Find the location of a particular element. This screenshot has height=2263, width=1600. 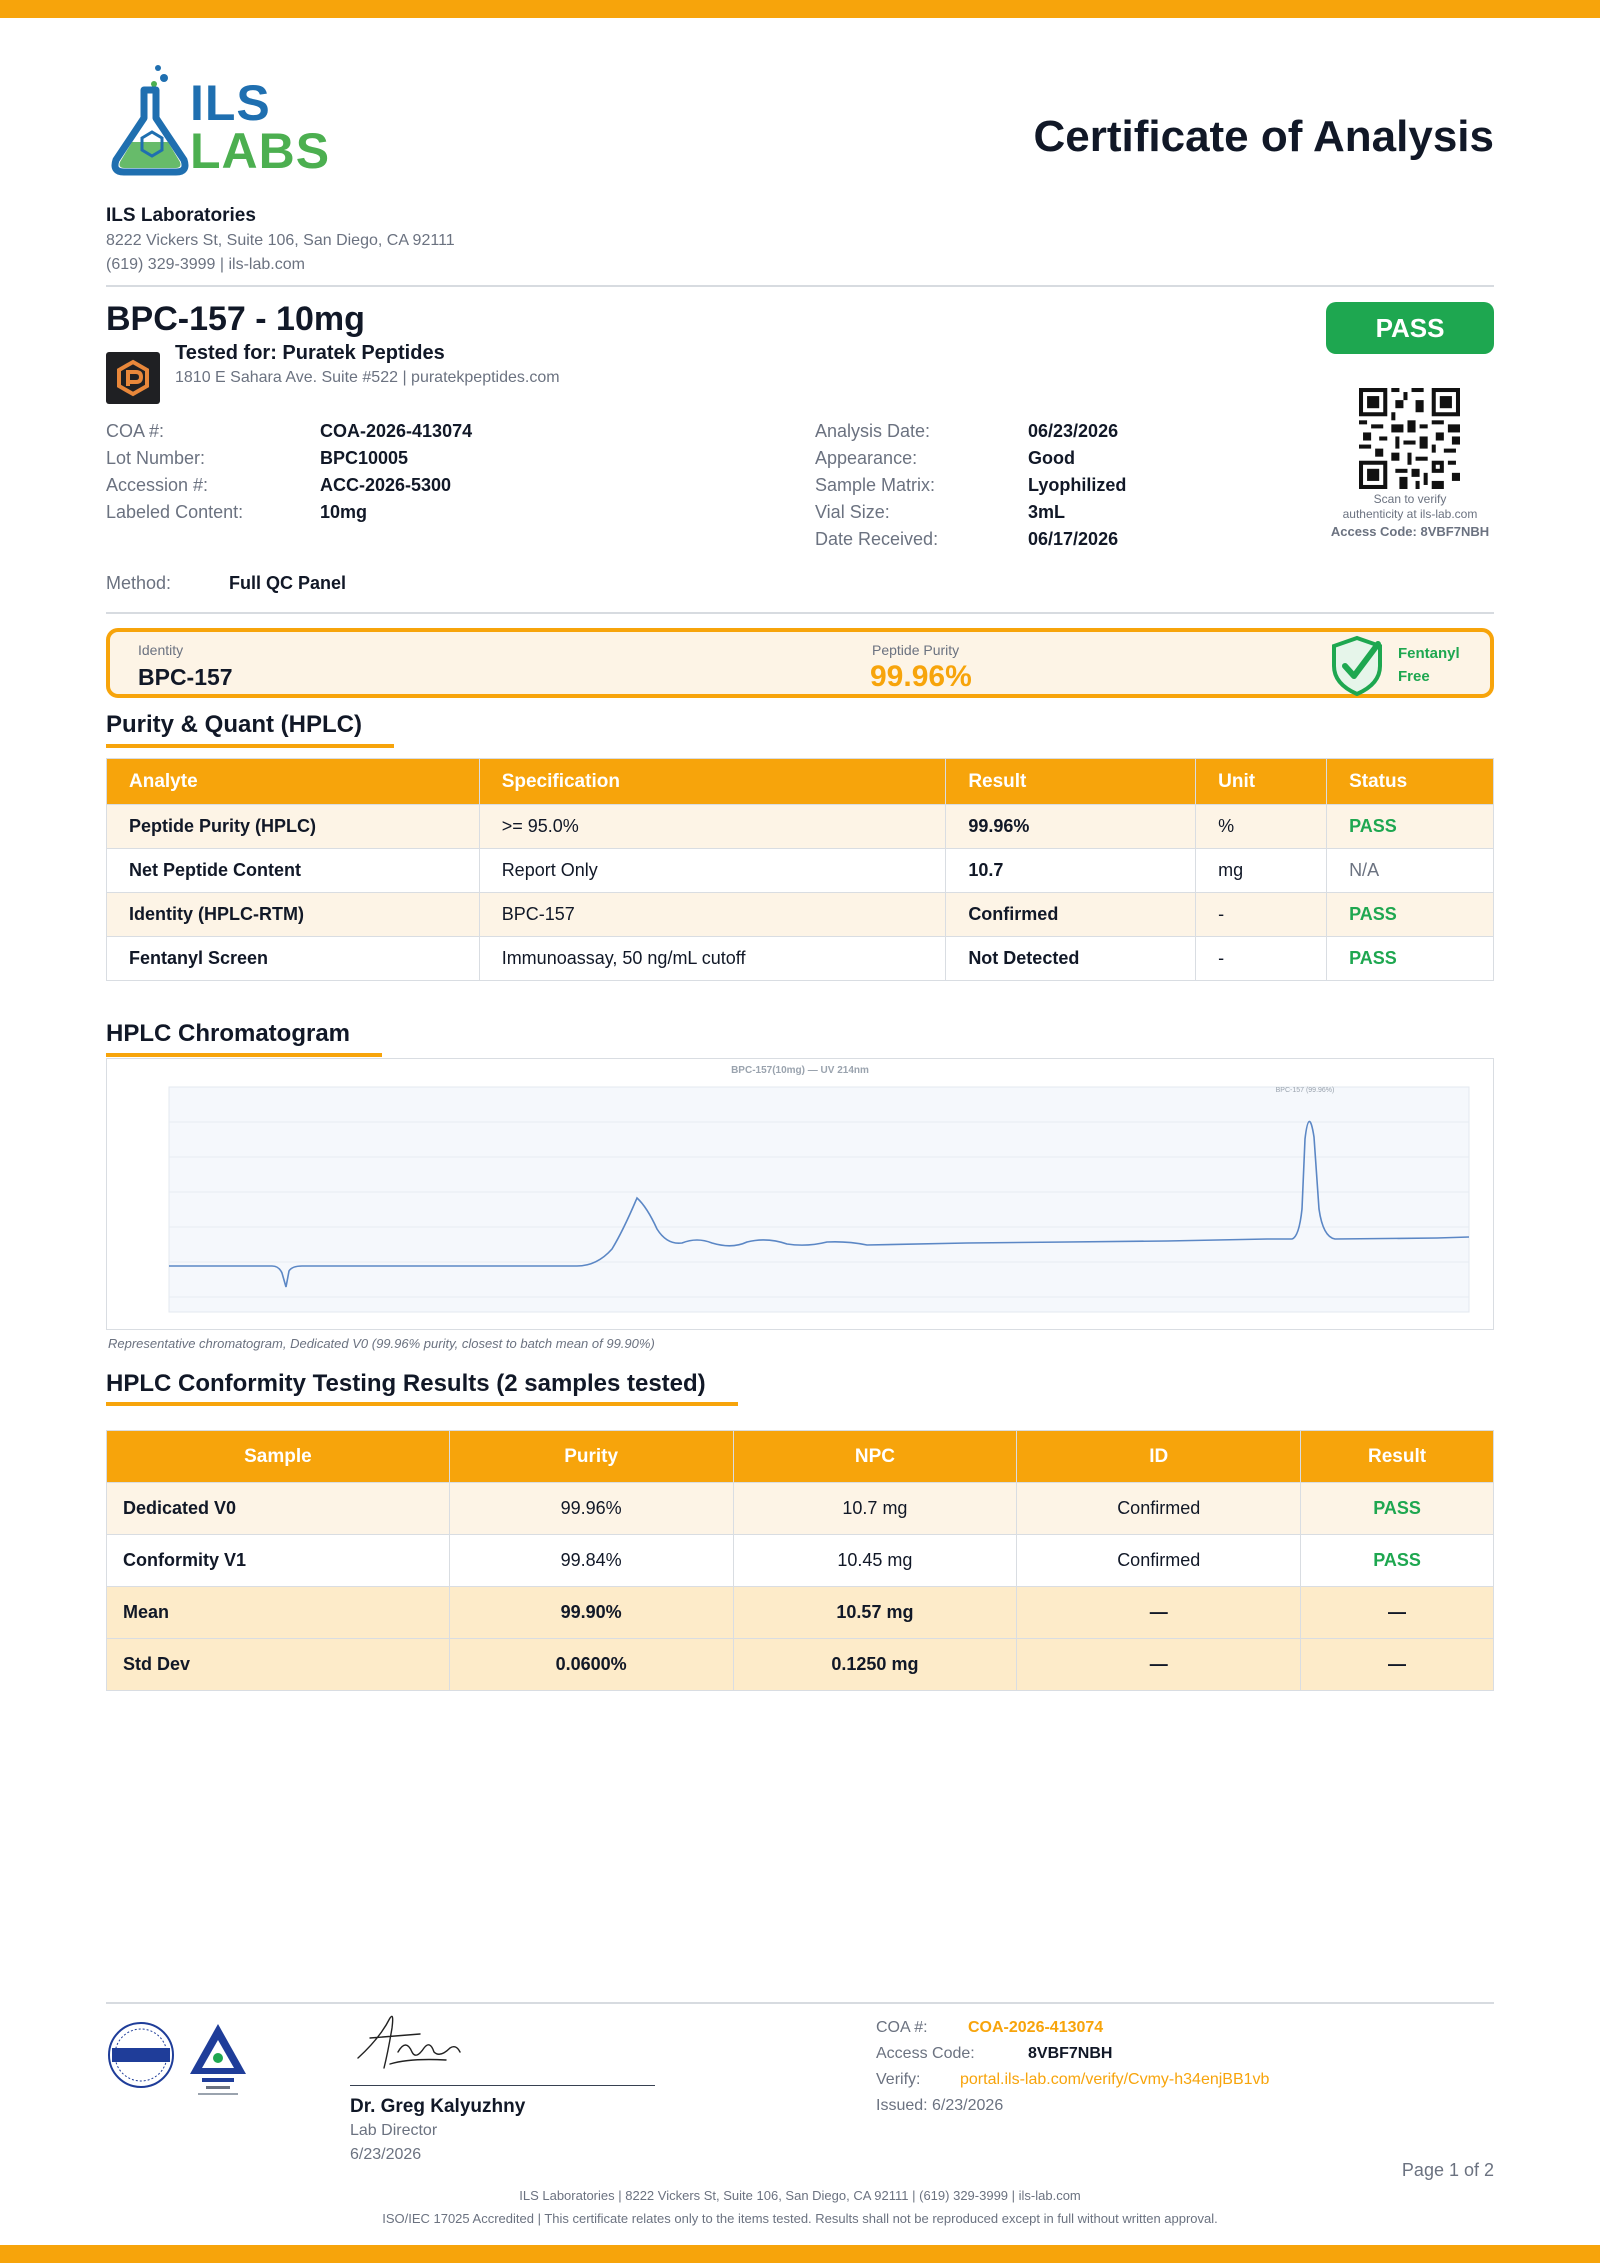

table-cell: >= 95.0% is located at coordinates (712, 826).